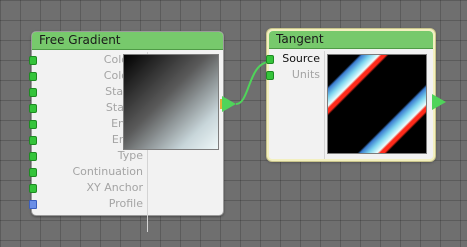  Describe the element at coordinates (127, 41) in the screenshot. I see `free-gradient-title: Free Gradient` at that location.